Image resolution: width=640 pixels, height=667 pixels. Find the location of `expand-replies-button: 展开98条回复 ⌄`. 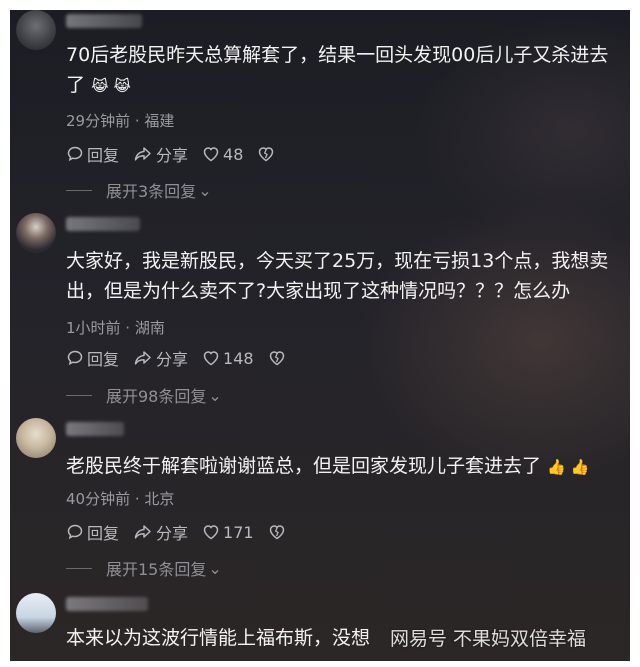

expand-replies-button: 展开98条回复 ⌄ is located at coordinates (144, 395).